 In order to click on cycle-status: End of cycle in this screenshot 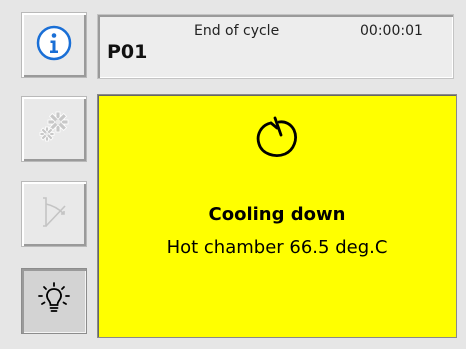, I will do `click(237, 31)`.